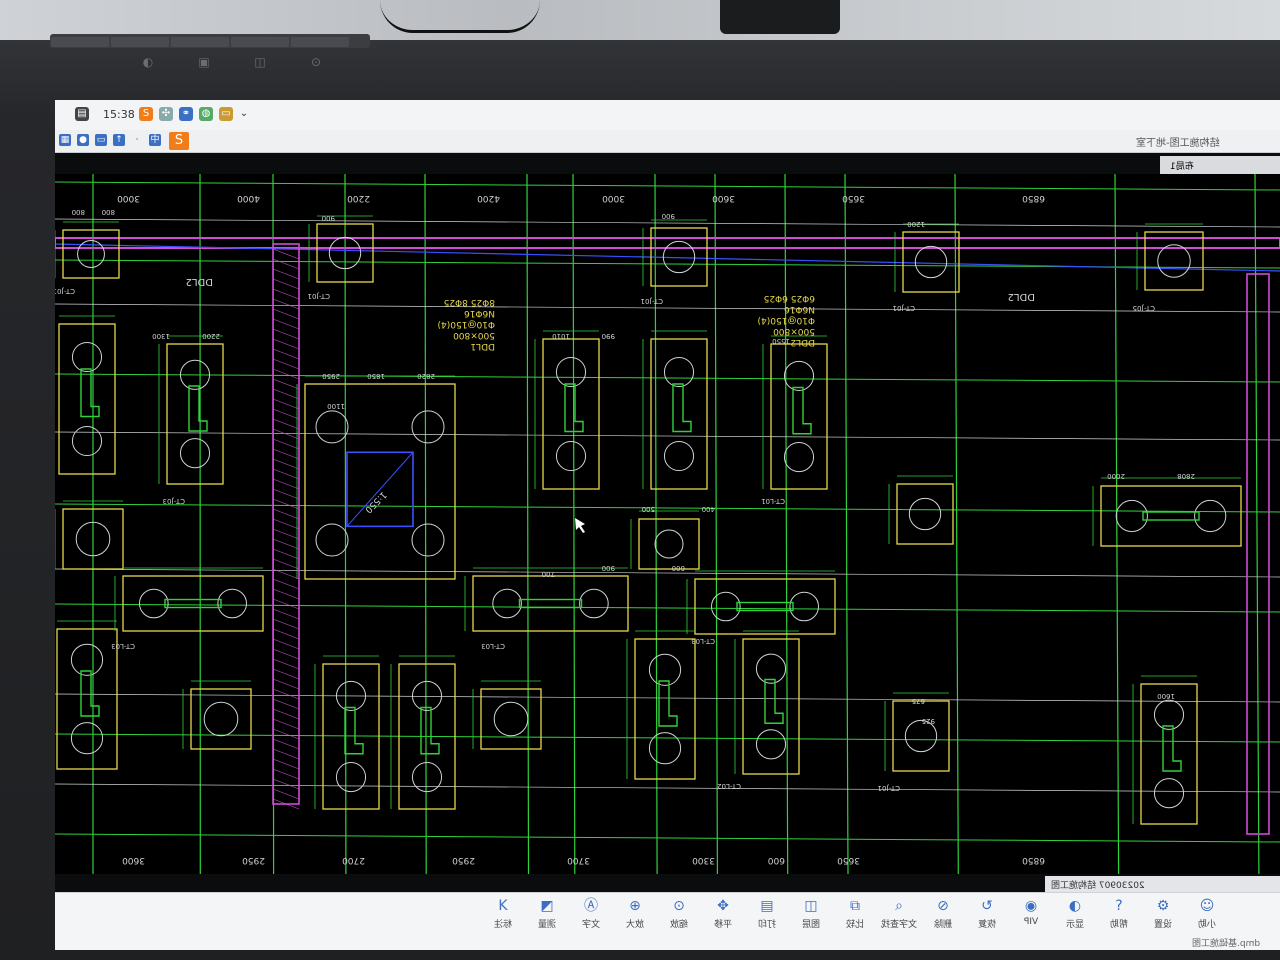 The image size is (1280, 960). What do you see at coordinates (146, 114) in the screenshot?
I see `sogou-icon: S` at bounding box center [146, 114].